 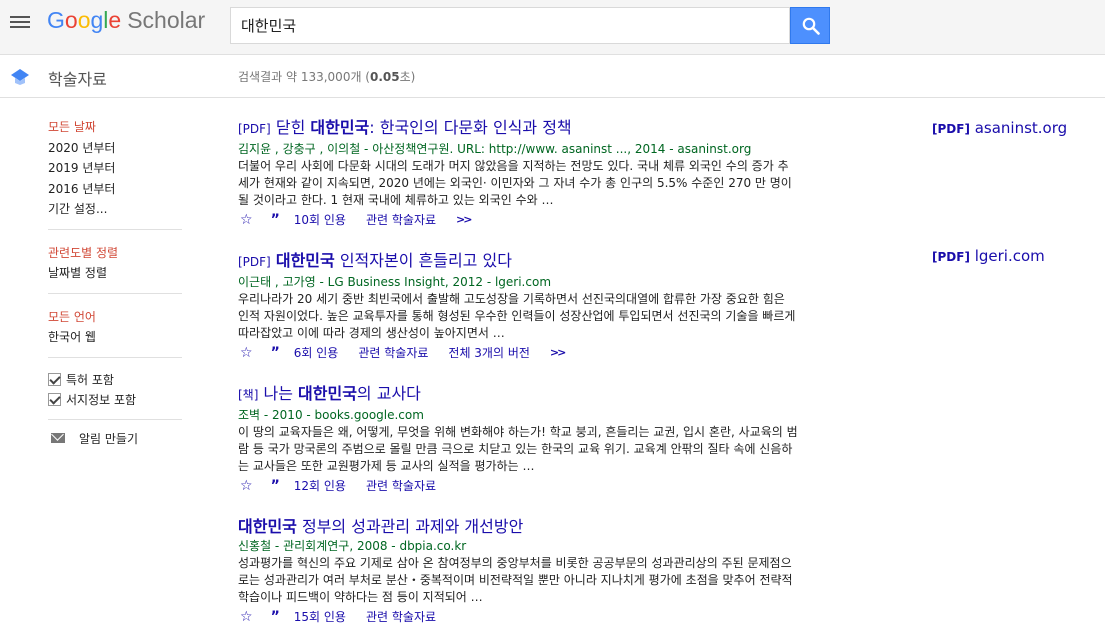 I want to click on scholar-cap-icon, so click(x=20, y=77).